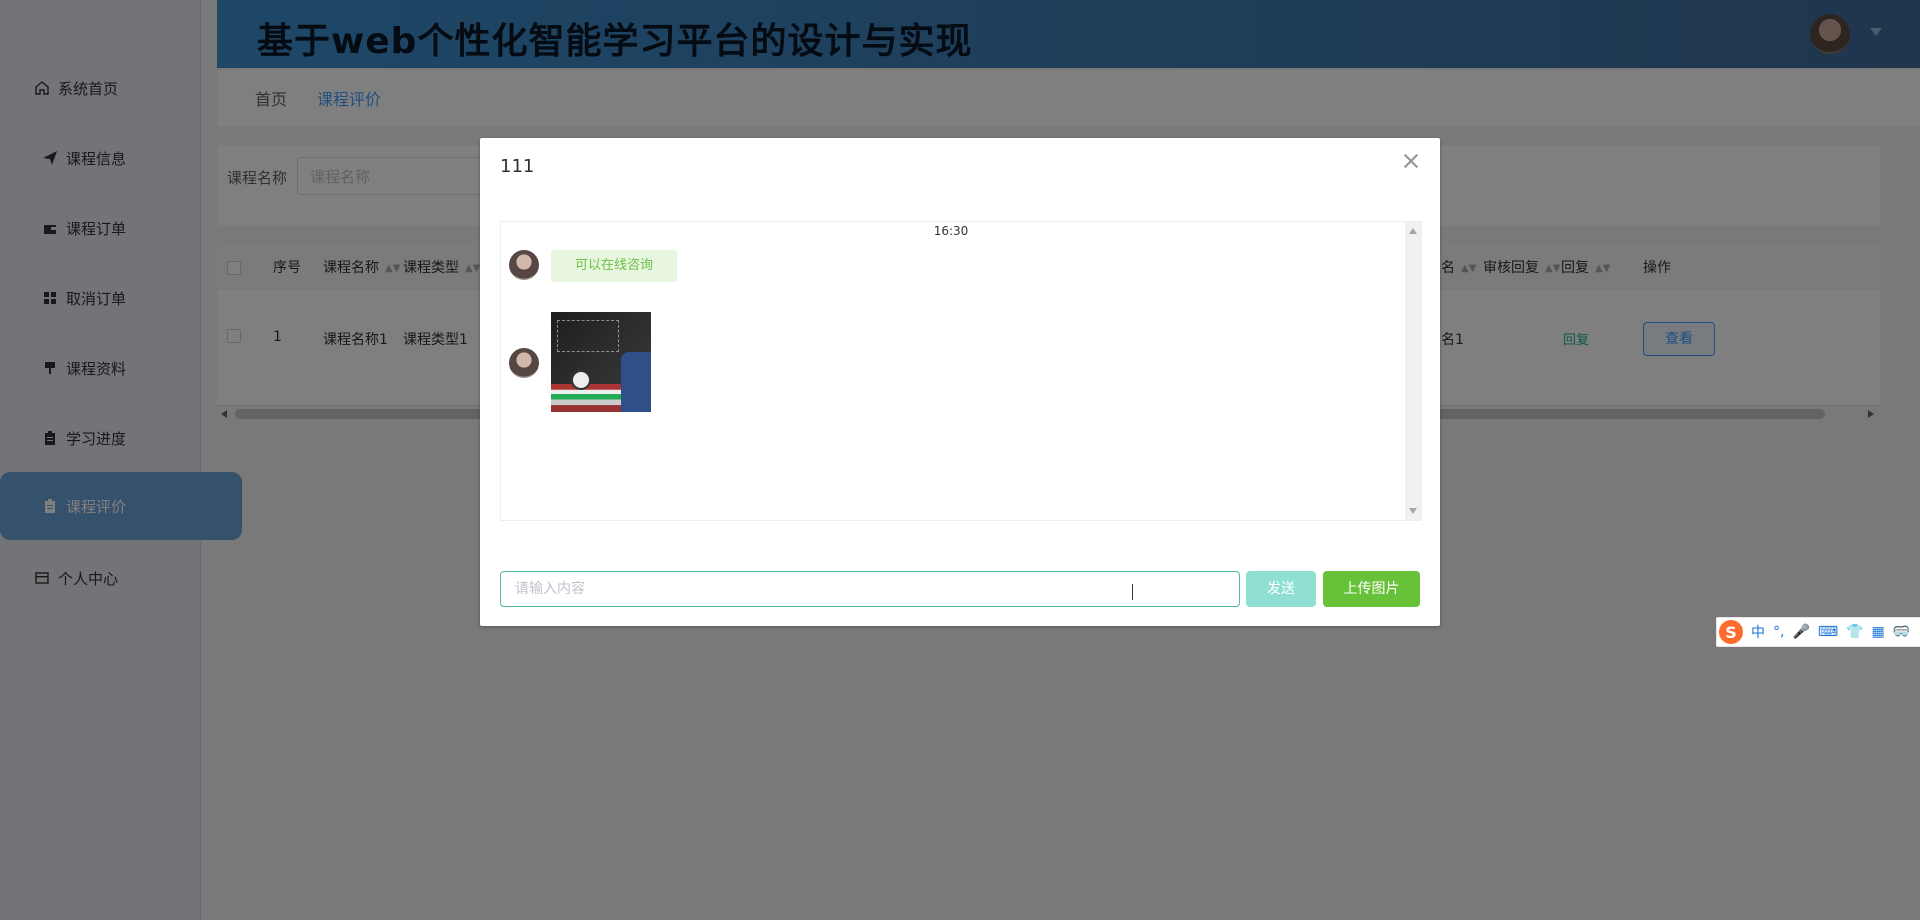  What do you see at coordinates (1411, 161) in the screenshot?
I see `close-icon` at bounding box center [1411, 161].